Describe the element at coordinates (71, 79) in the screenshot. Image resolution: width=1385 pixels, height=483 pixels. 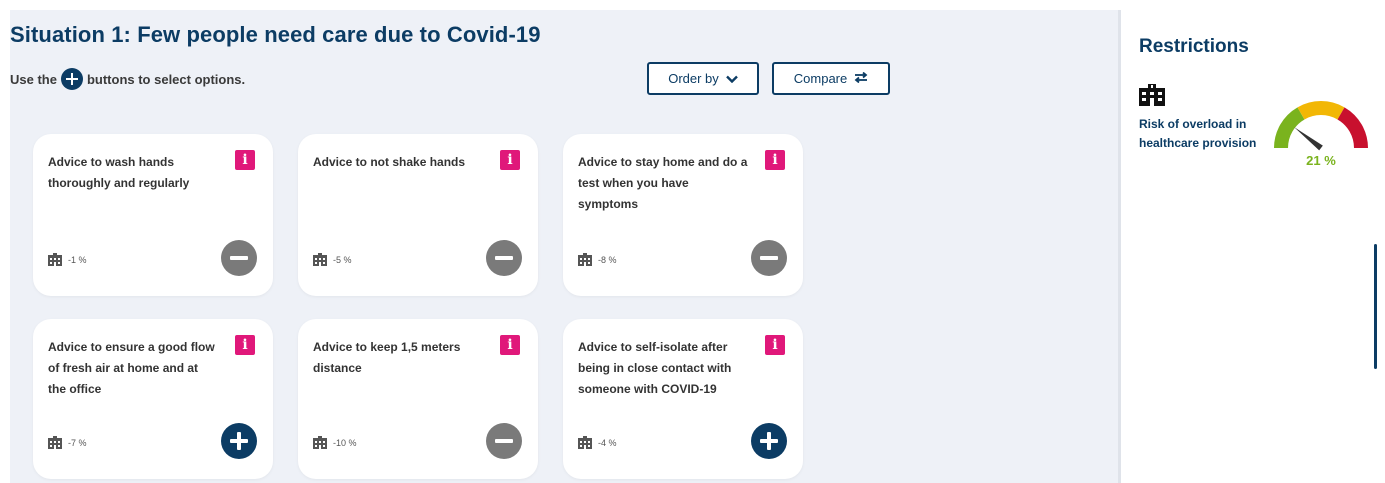
I see `plus-circle-icon` at that location.